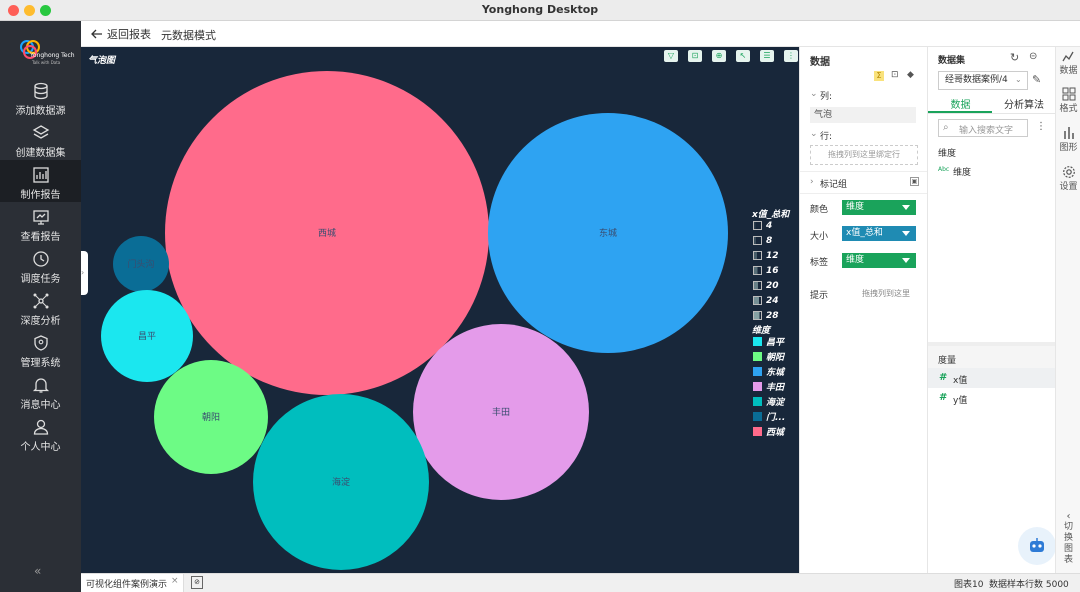 Image resolution: width=1080 pixels, height=592 pixels. Describe the element at coordinates (40, 91) in the screenshot. I see `database-icon` at that location.